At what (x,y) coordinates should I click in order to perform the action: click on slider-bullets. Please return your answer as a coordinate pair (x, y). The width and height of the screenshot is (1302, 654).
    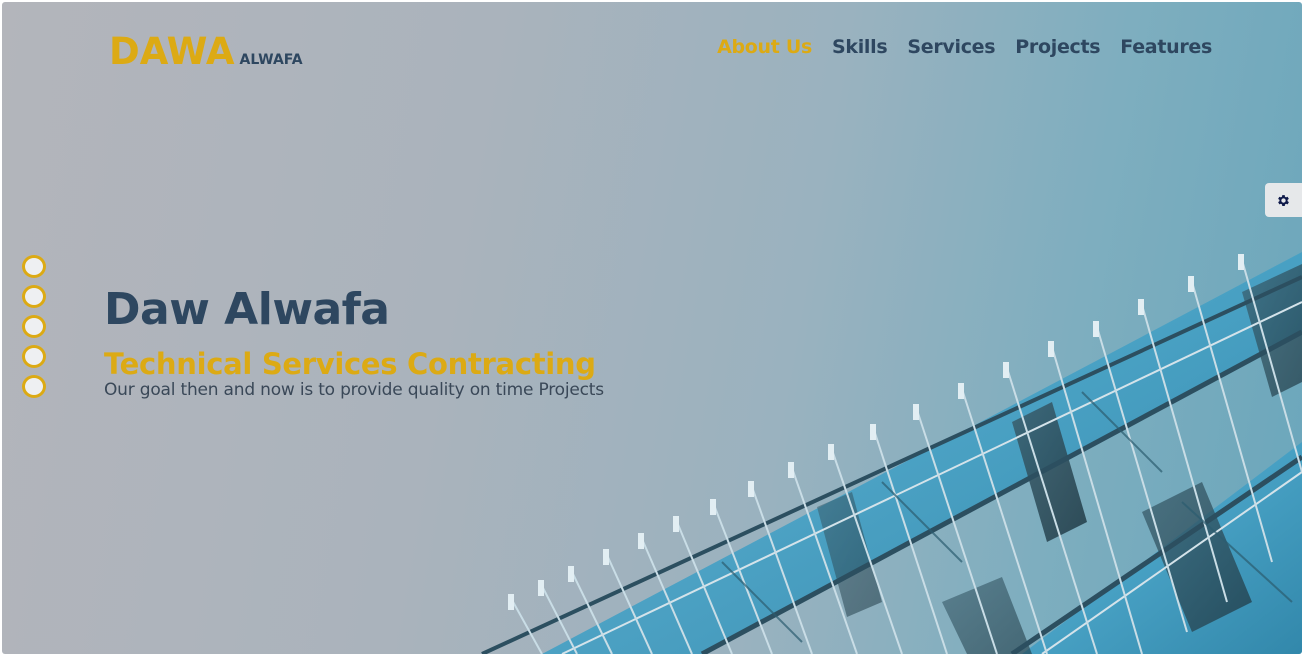
    Looking at the image, I should click on (34, 326).